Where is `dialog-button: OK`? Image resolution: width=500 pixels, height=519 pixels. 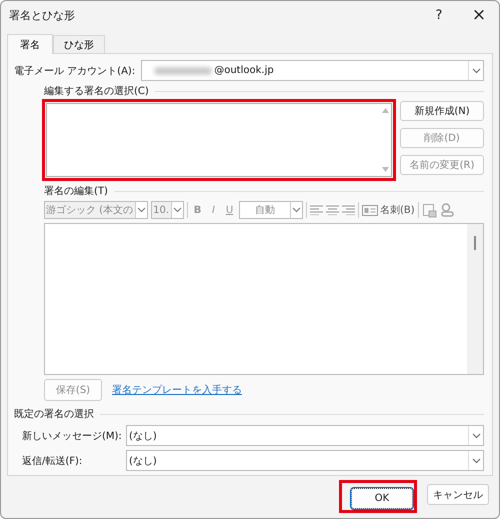 dialog-button: OK is located at coordinates (382, 498).